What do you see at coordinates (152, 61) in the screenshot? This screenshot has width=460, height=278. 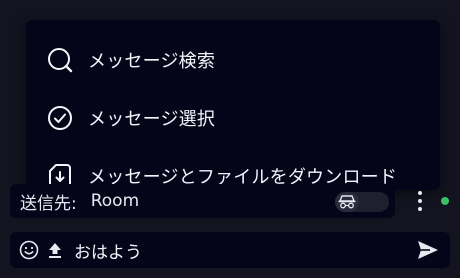 I see `menu-item-label: メッセージ検索` at bounding box center [152, 61].